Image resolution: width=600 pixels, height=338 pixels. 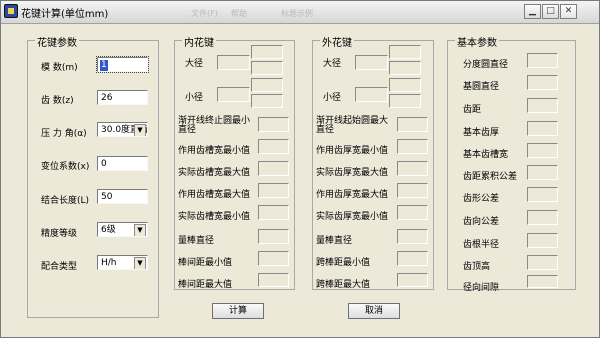 What do you see at coordinates (205, 263) in the screenshot?
I see `pin-dist-min-label: 棒间距最小值` at bounding box center [205, 263].